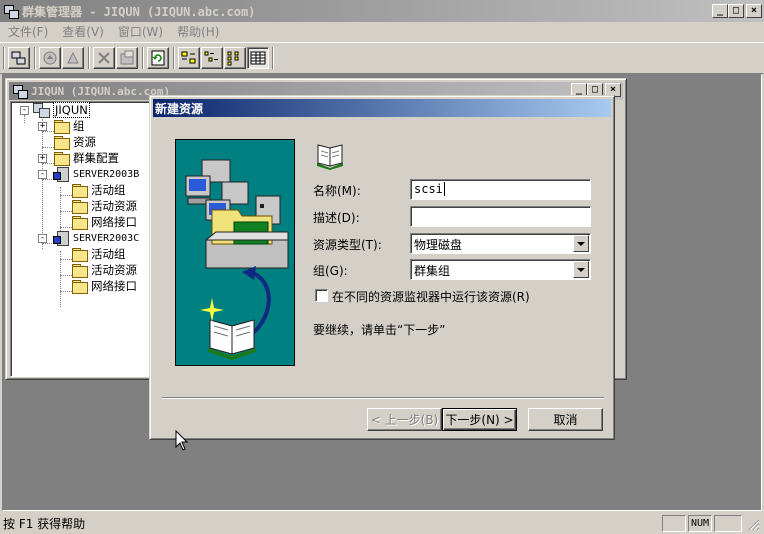 The height and width of the screenshot is (534, 764). I want to click on separate-monitor-label: 在不同的资源监视器中运行该资源(R), so click(431, 296).